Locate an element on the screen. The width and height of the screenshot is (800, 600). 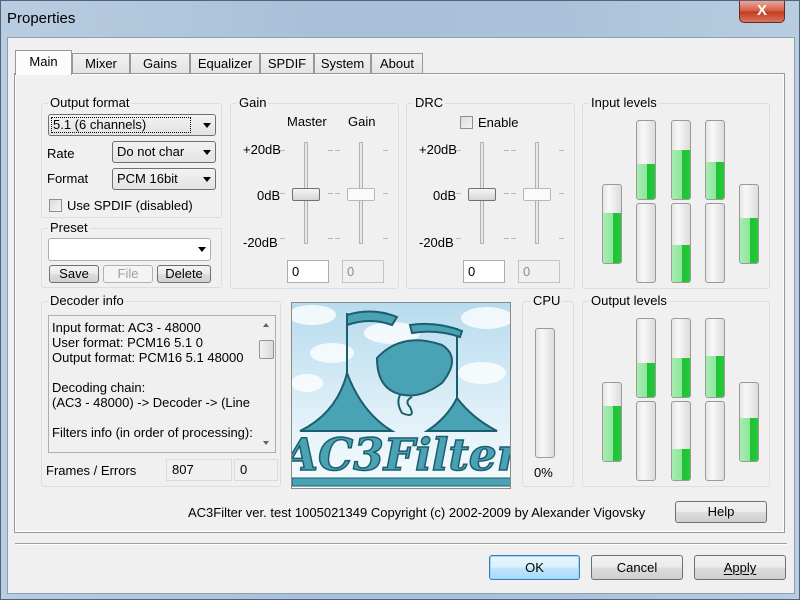
cpu-group: CPU 0% is located at coordinates (548, 390).